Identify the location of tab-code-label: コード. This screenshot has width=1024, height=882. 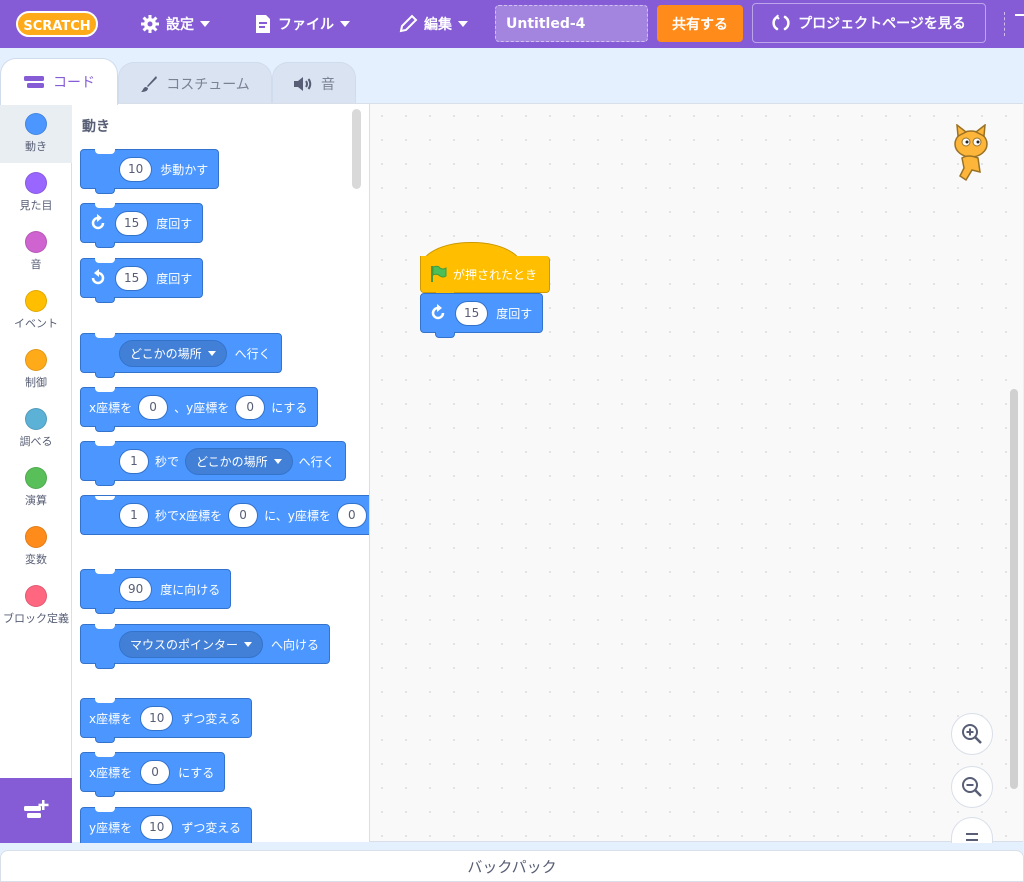
(74, 83).